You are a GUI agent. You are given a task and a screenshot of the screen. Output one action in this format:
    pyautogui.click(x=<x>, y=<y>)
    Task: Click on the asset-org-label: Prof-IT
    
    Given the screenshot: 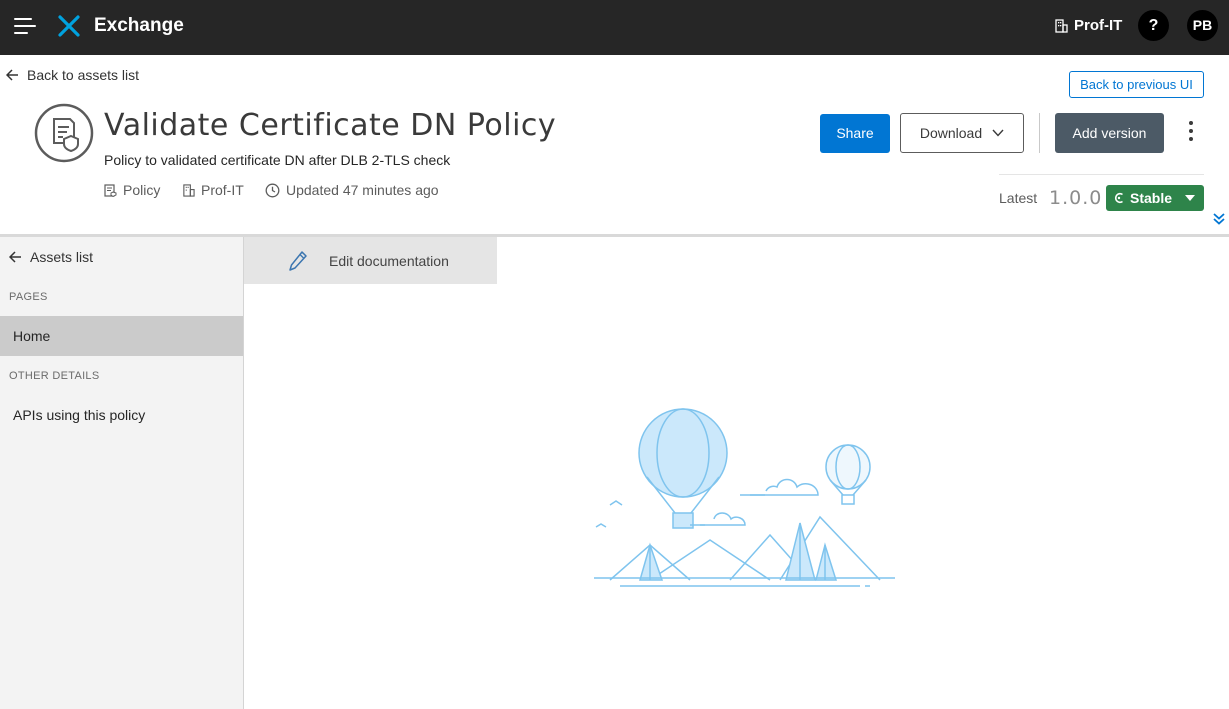 What is the action you would take?
    pyautogui.click(x=222, y=190)
    